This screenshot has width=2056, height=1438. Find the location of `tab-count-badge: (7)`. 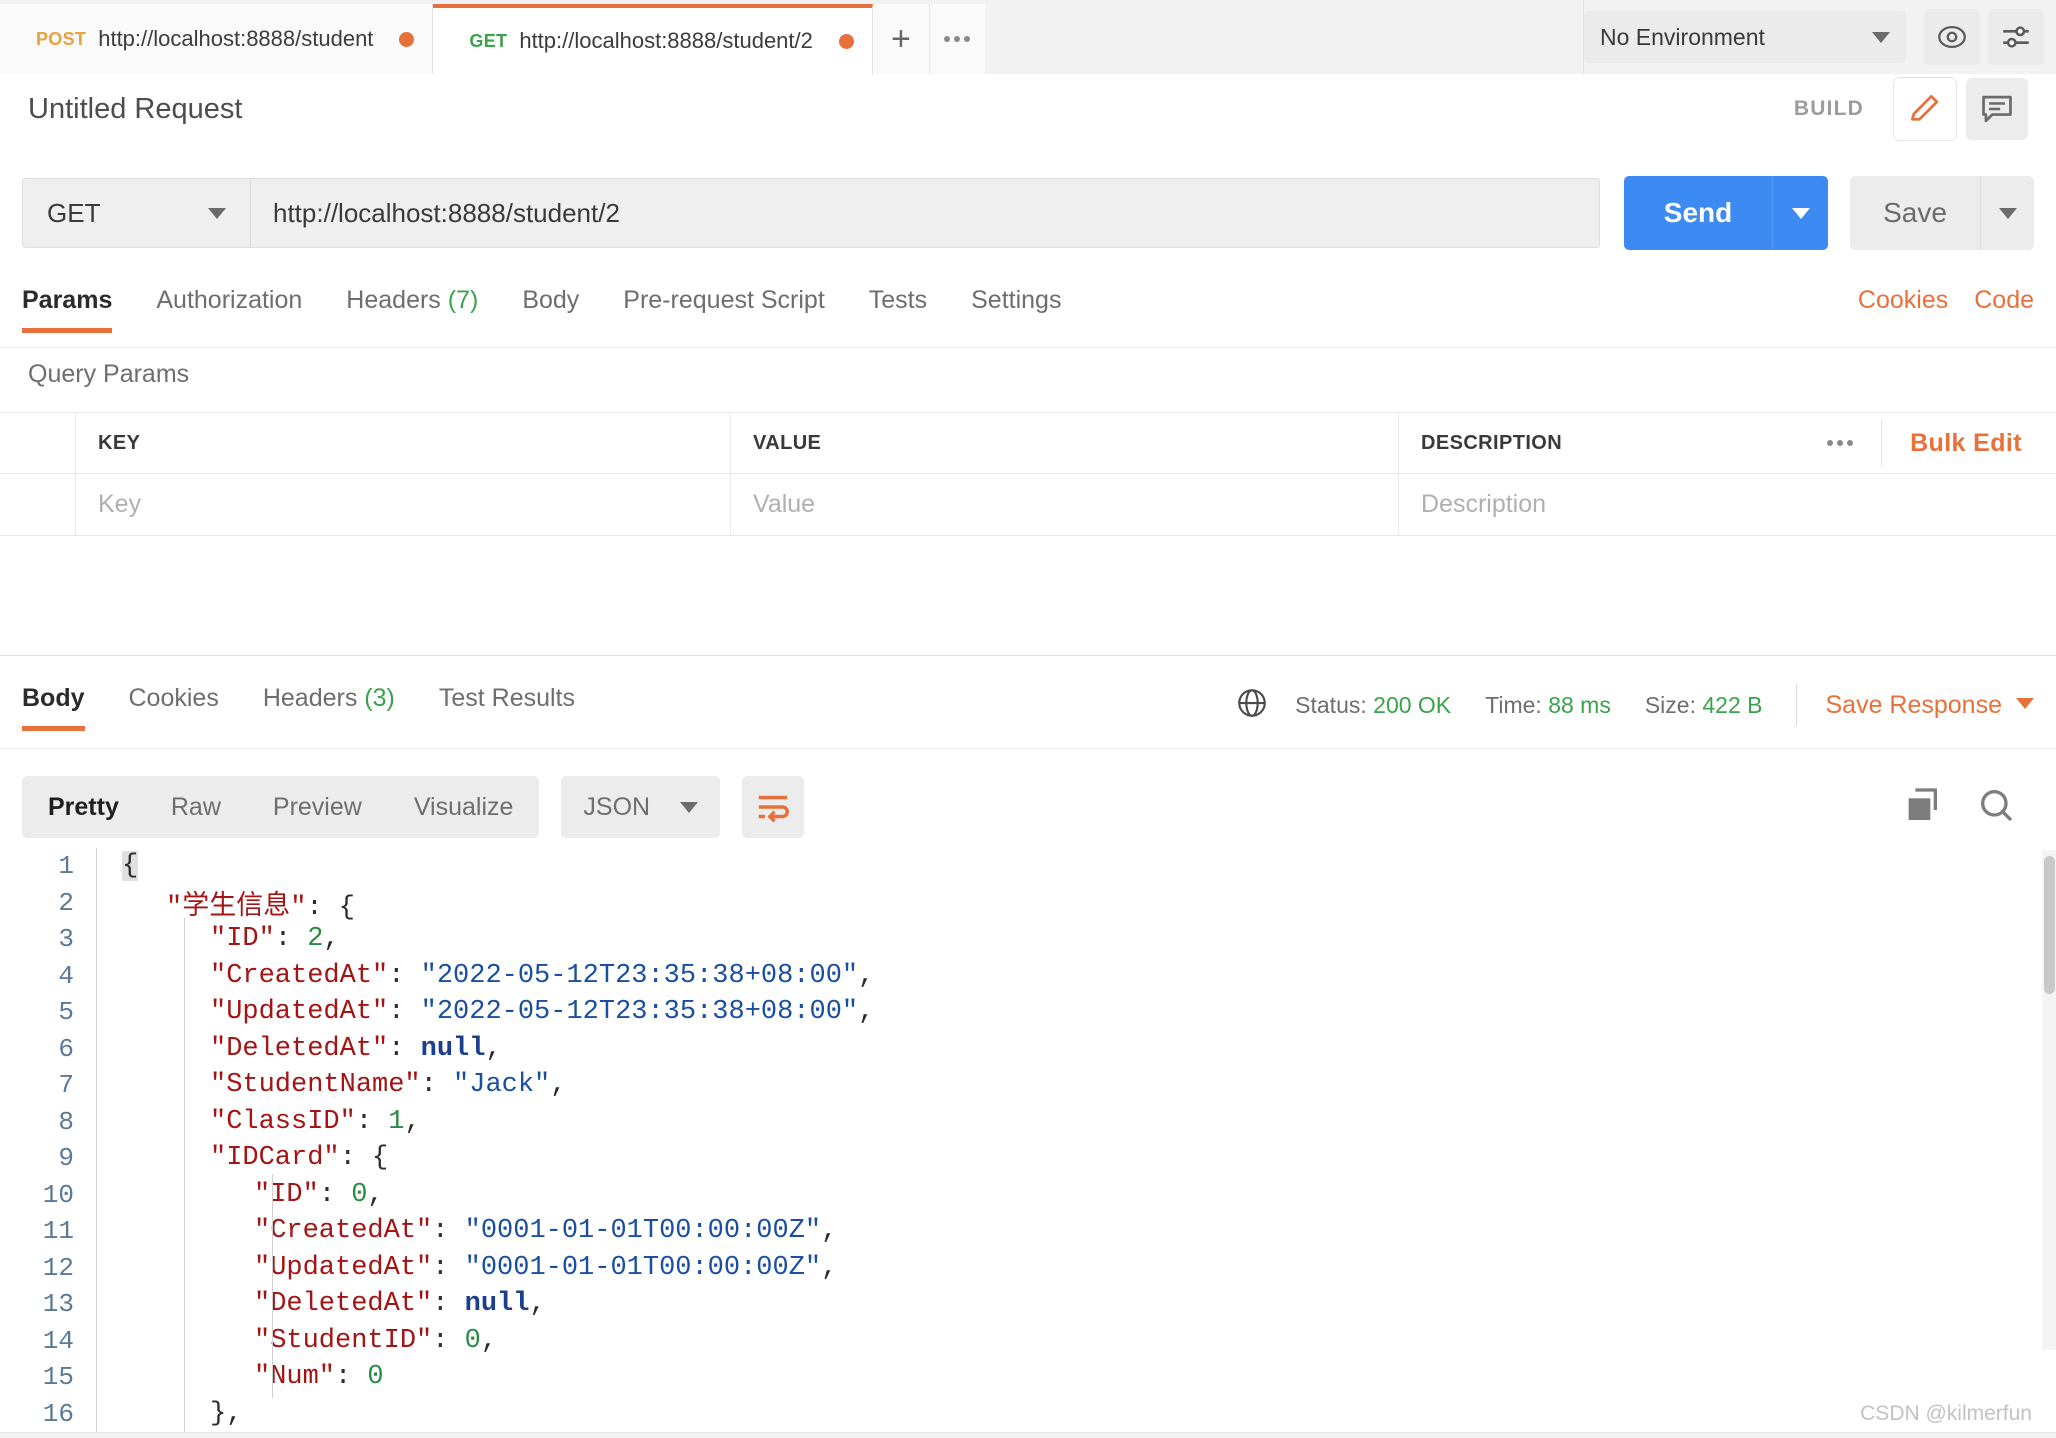

tab-count-badge: (7) is located at coordinates (463, 300).